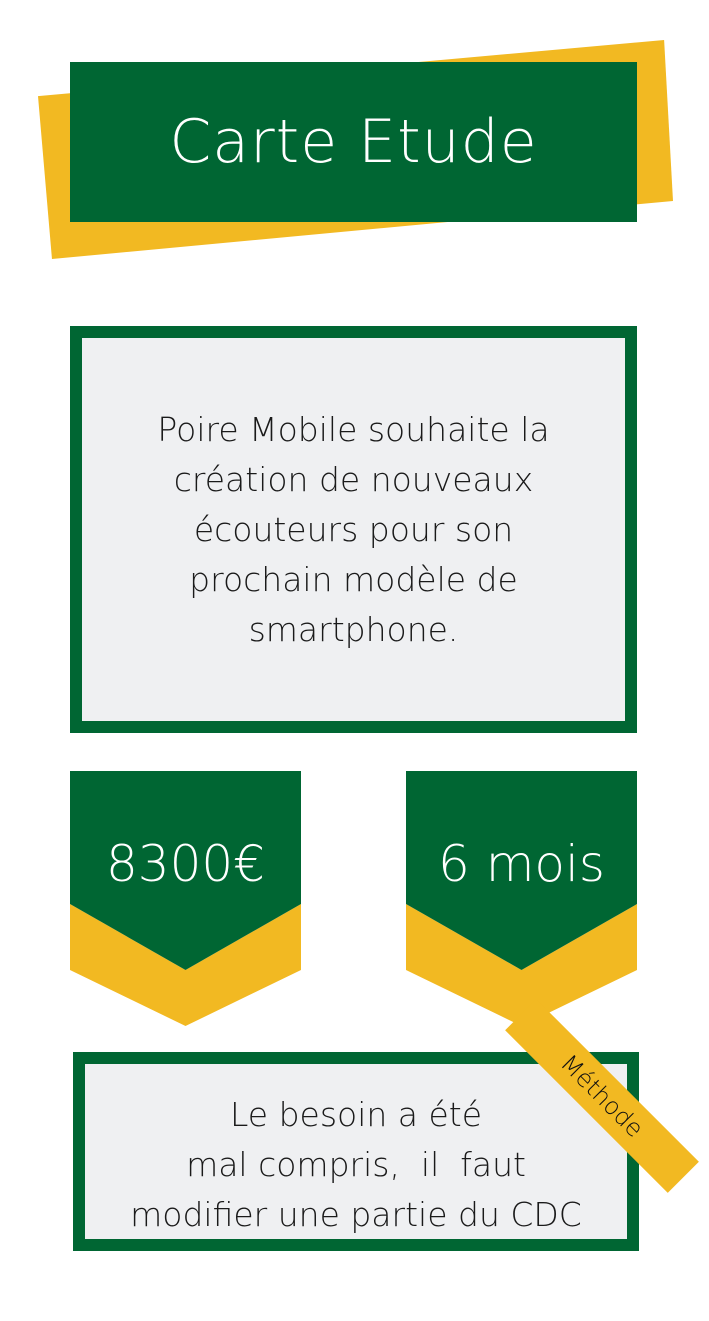 The height and width of the screenshot is (1321, 709). I want to click on remark-line: mal compris, il faut, so click(356, 1164).